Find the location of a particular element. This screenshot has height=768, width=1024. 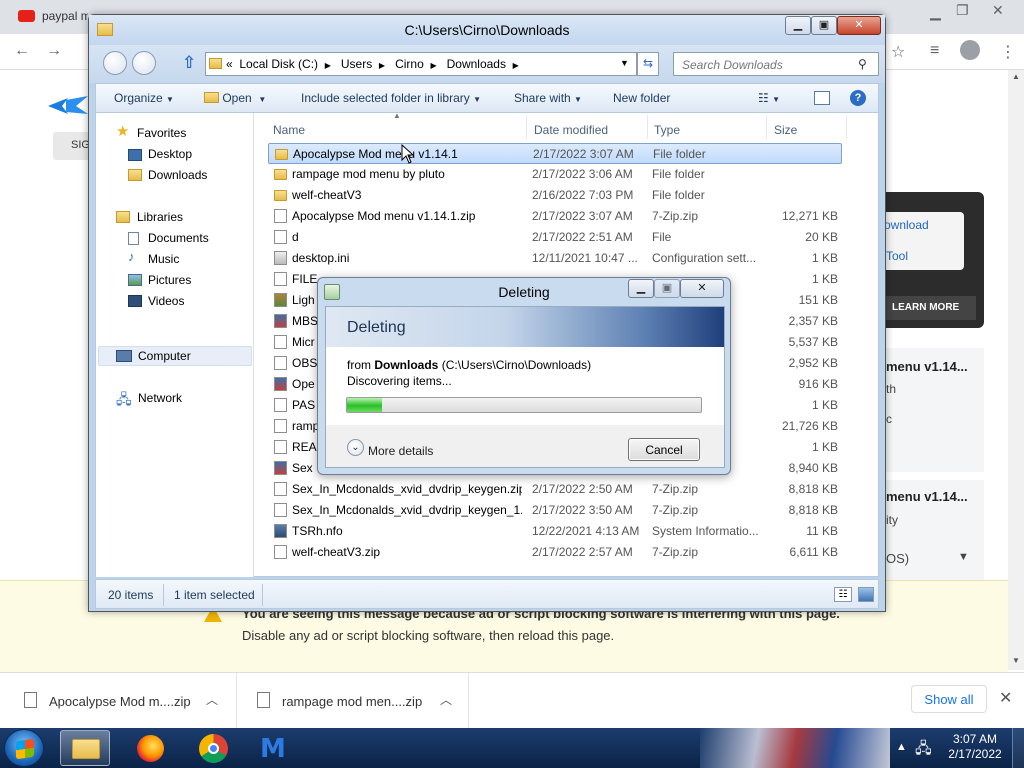

help-icon: ? is located at coordinates (858, 98).